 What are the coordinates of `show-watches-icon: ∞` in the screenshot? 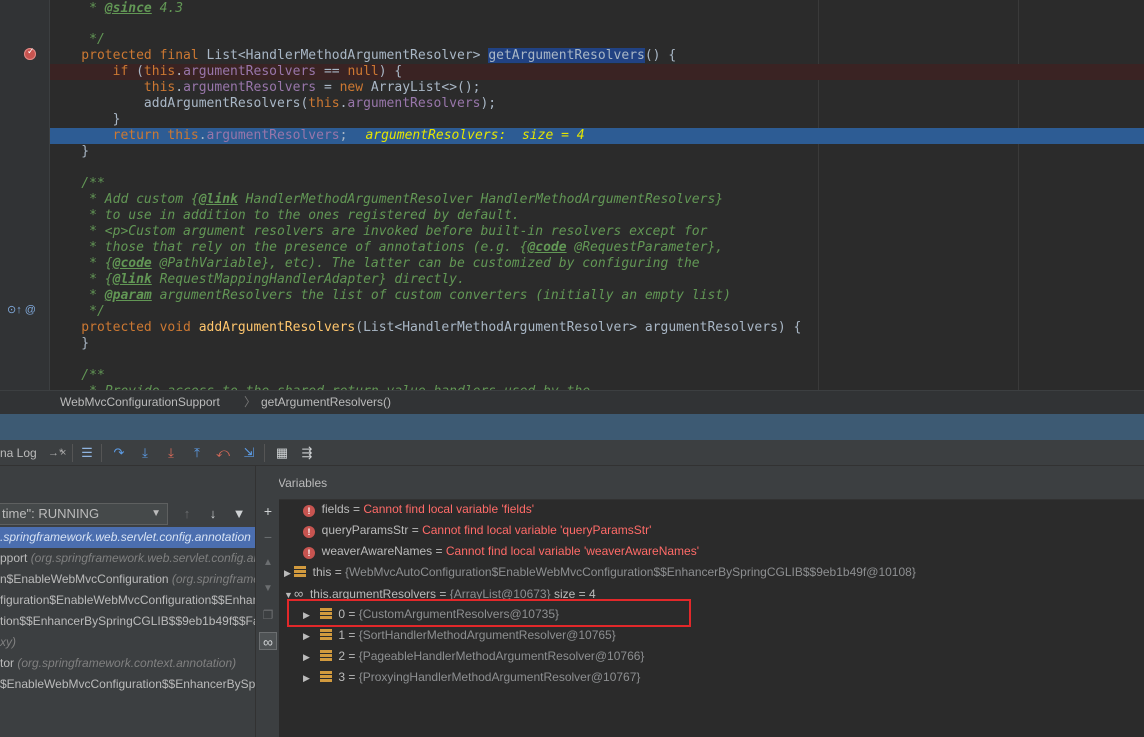 It's located at (268, 641).